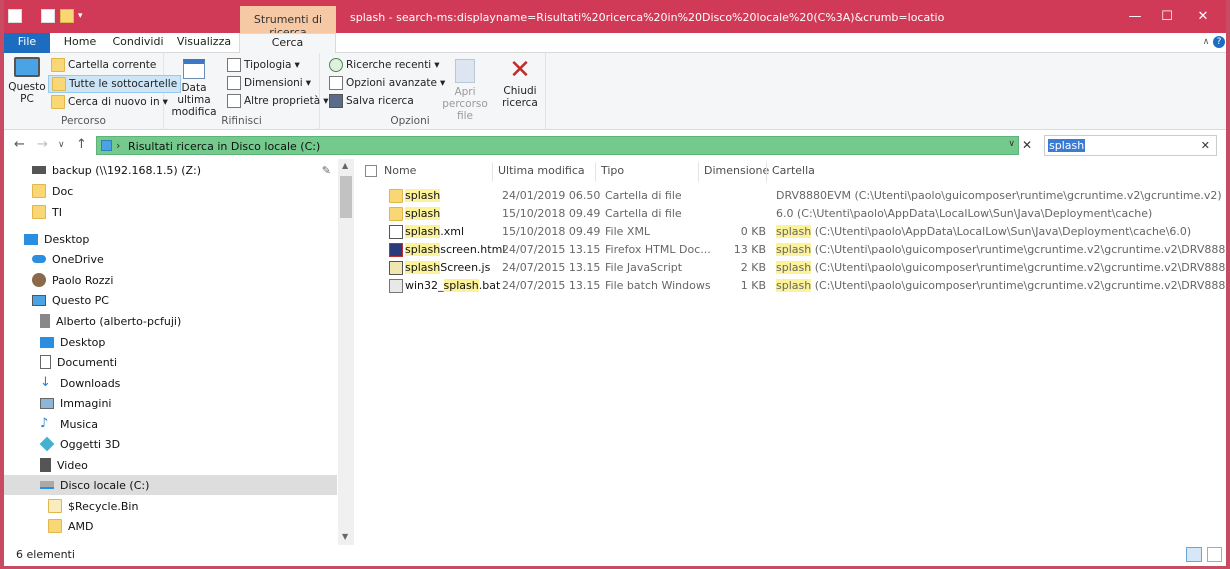  What do you see at coordinates (346, 352) in the screenshot?
I see `sidebar-scrollbar: ▲ ▼` at bounding box center [346, 352].